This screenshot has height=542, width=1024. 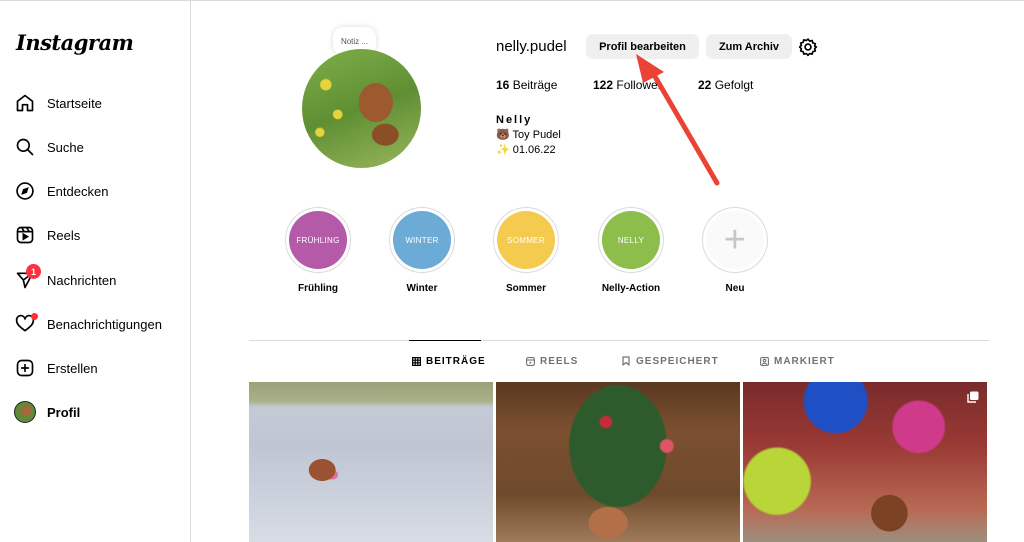 I want to click on sidebar-item-suche: Suche, so click(x=49, y=147).